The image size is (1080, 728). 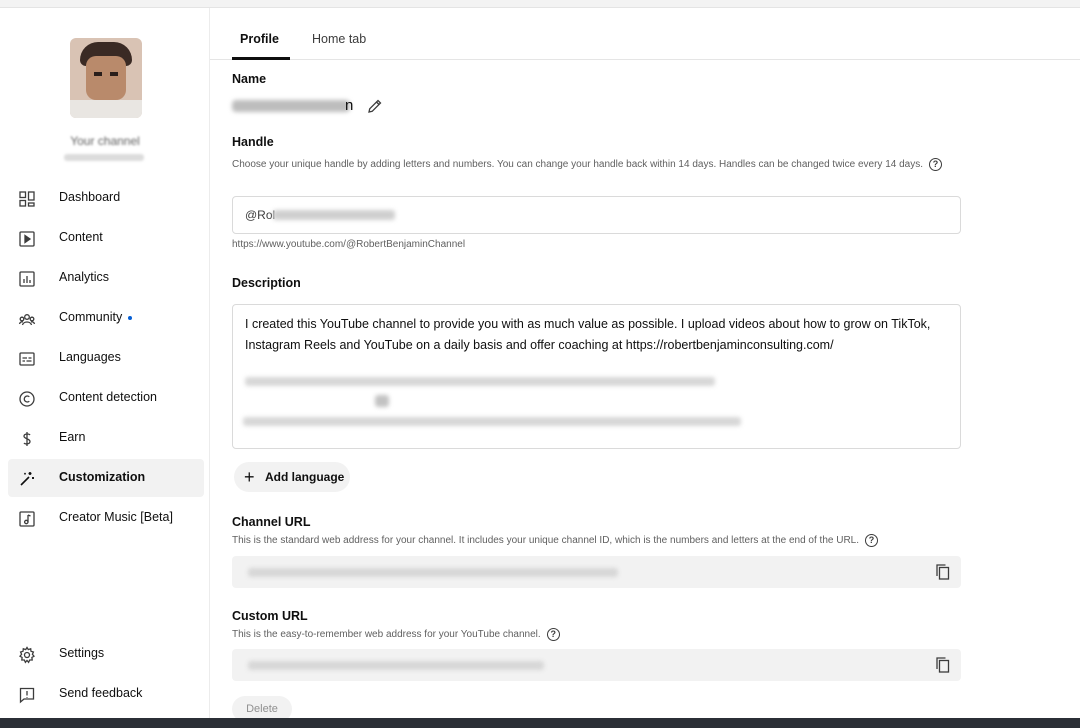 What do you see at coordinates (596, 215) in the screenshot?
I see `handle-input: @Rol` at bounding box center [596, 215].